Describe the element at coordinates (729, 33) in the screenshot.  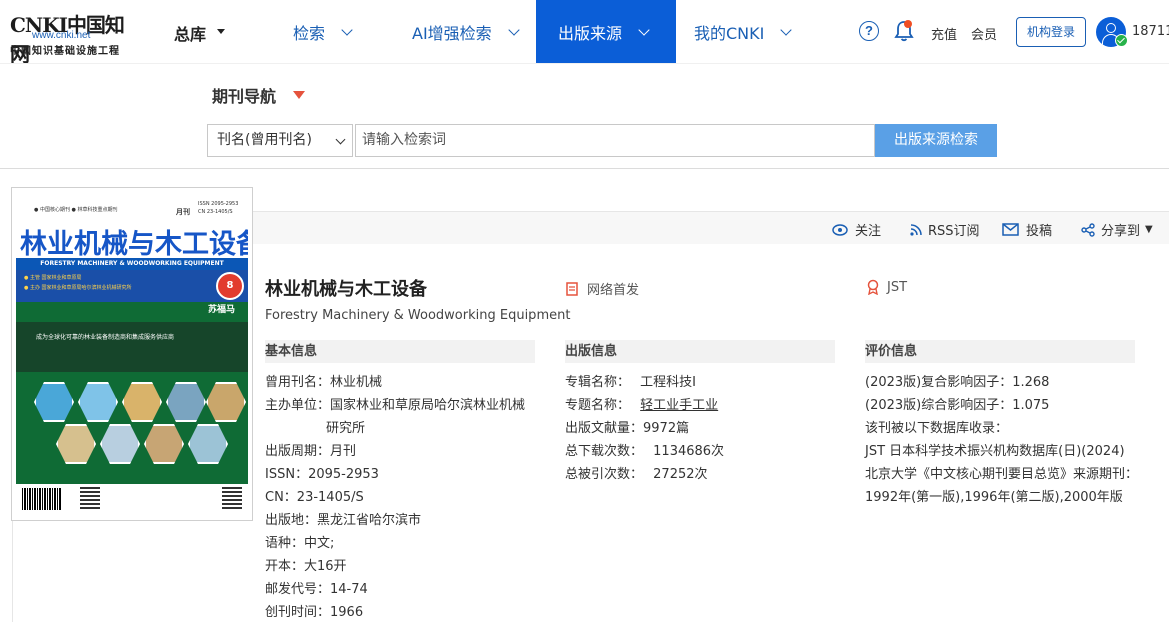
I see `nav-my-cnki-label: 我的CNKI` at that location.